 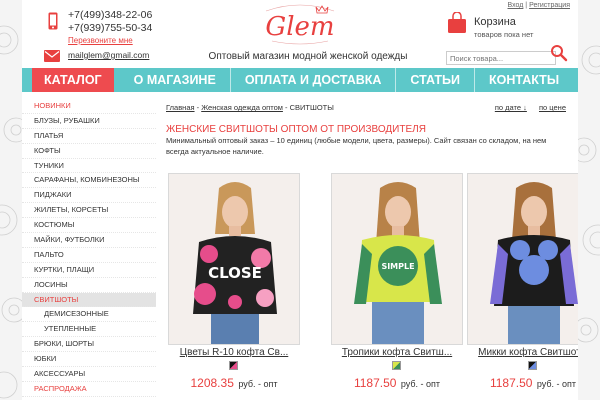 I want to click on email-link: mailglem@gmail.com, so click(x=108, y=55).